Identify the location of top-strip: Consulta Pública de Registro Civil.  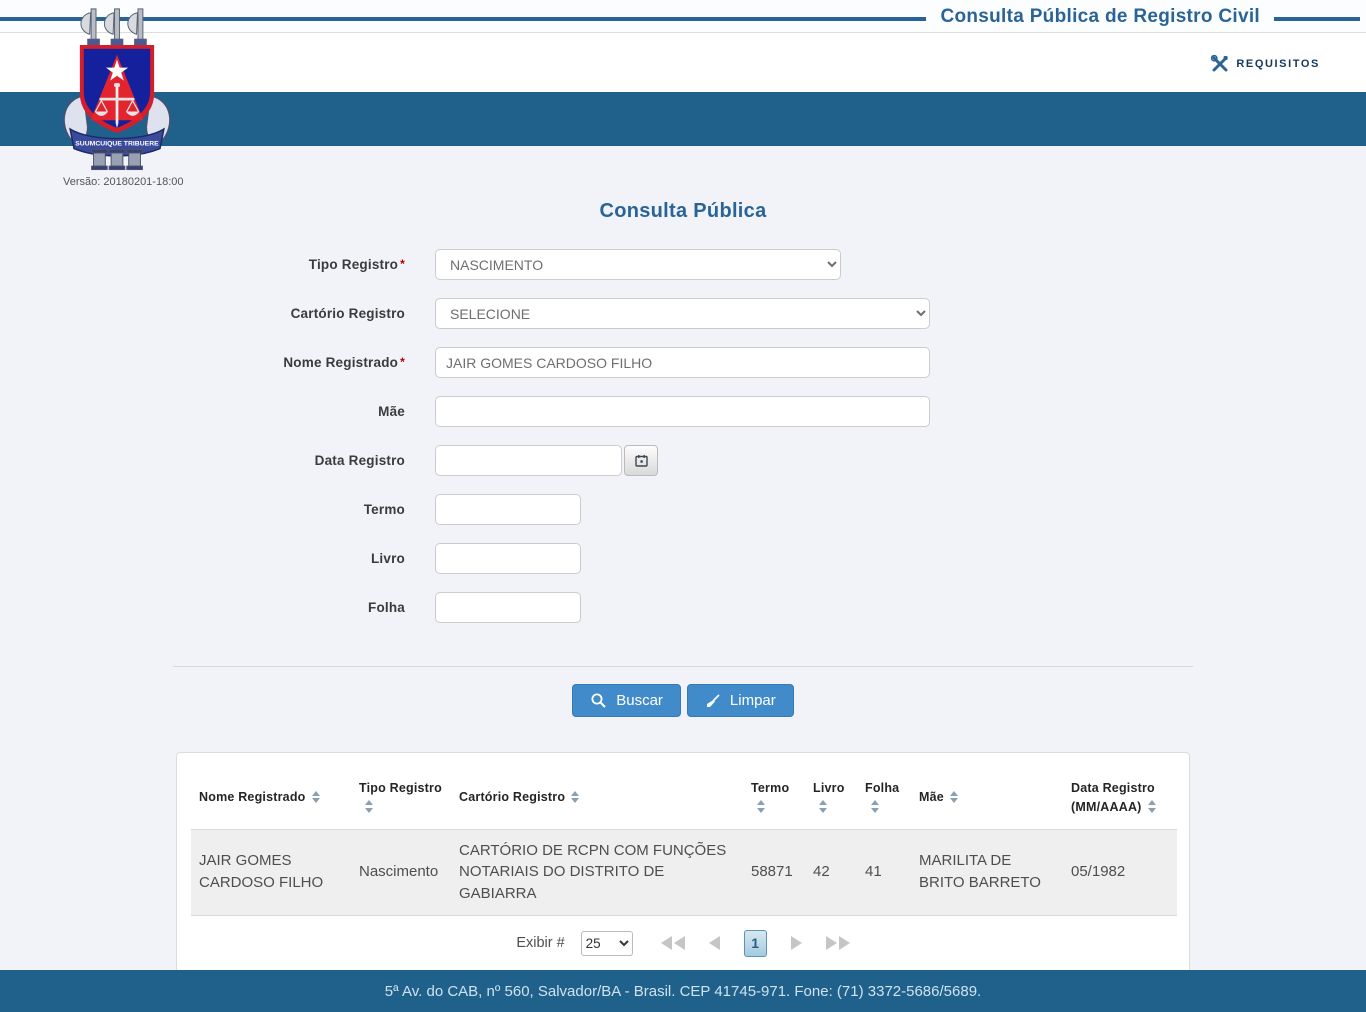
(683, 16).